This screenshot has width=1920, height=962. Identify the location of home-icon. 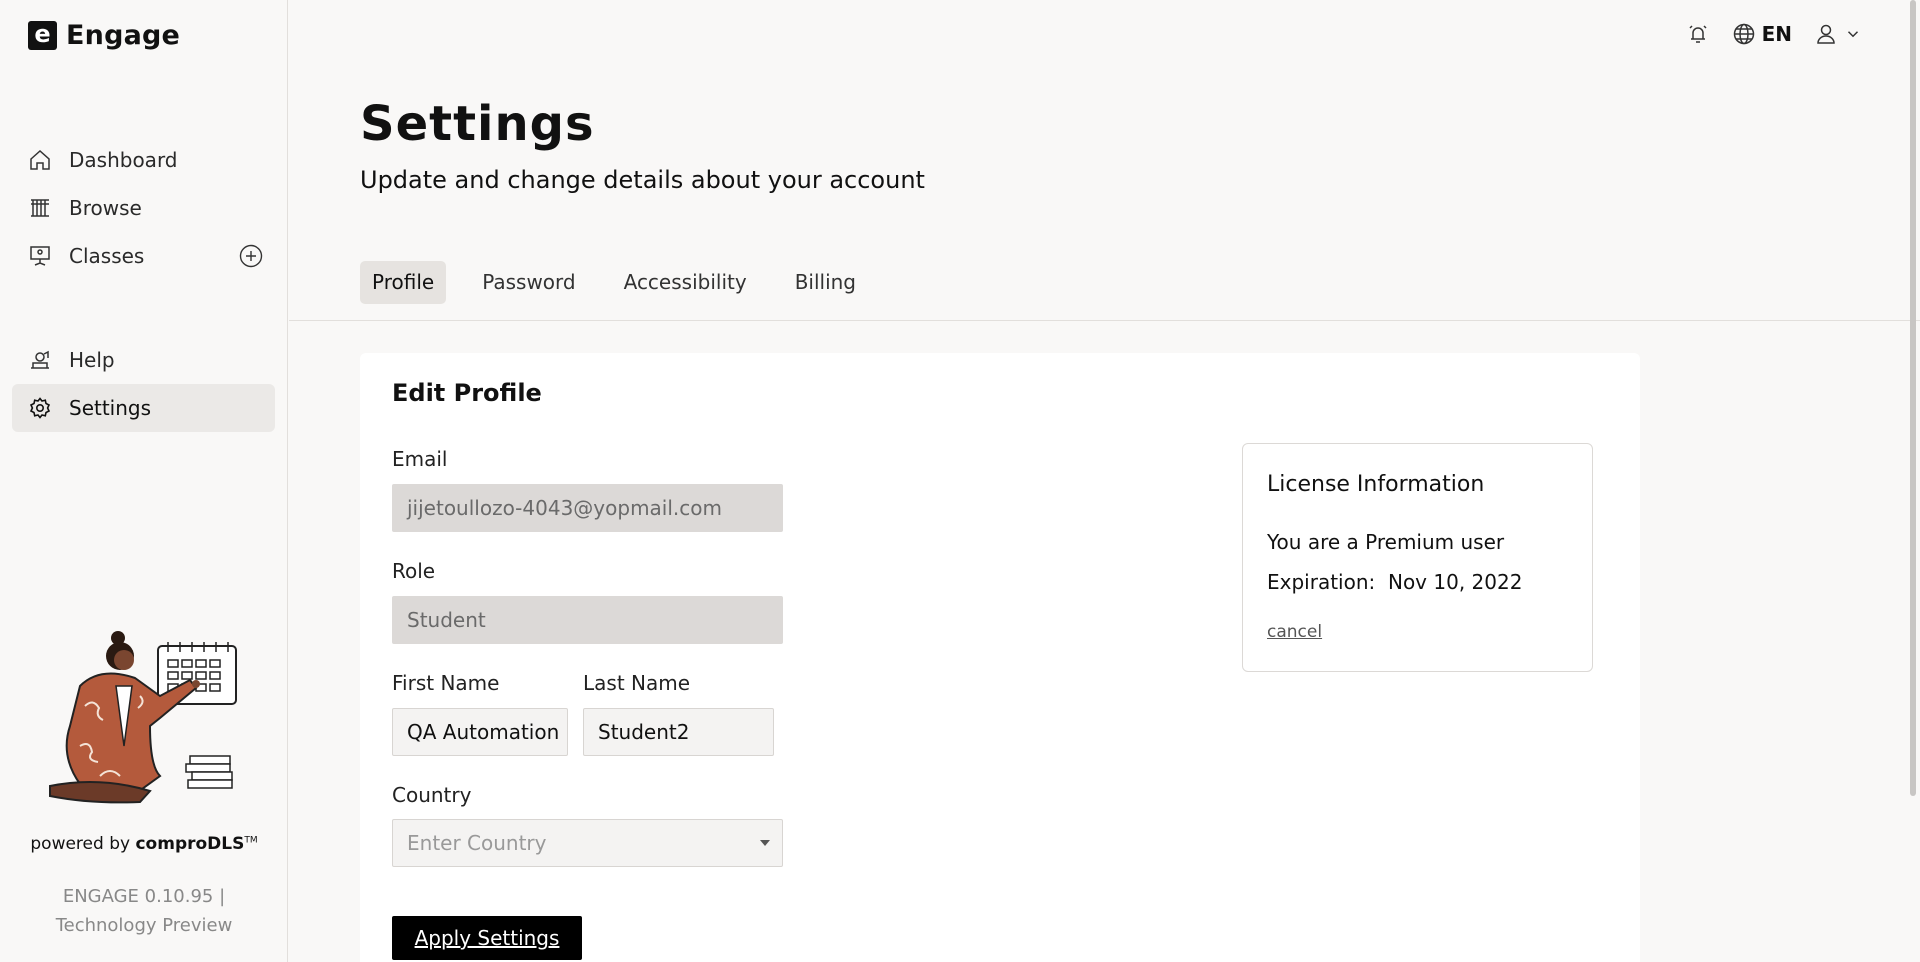
(40, 159).